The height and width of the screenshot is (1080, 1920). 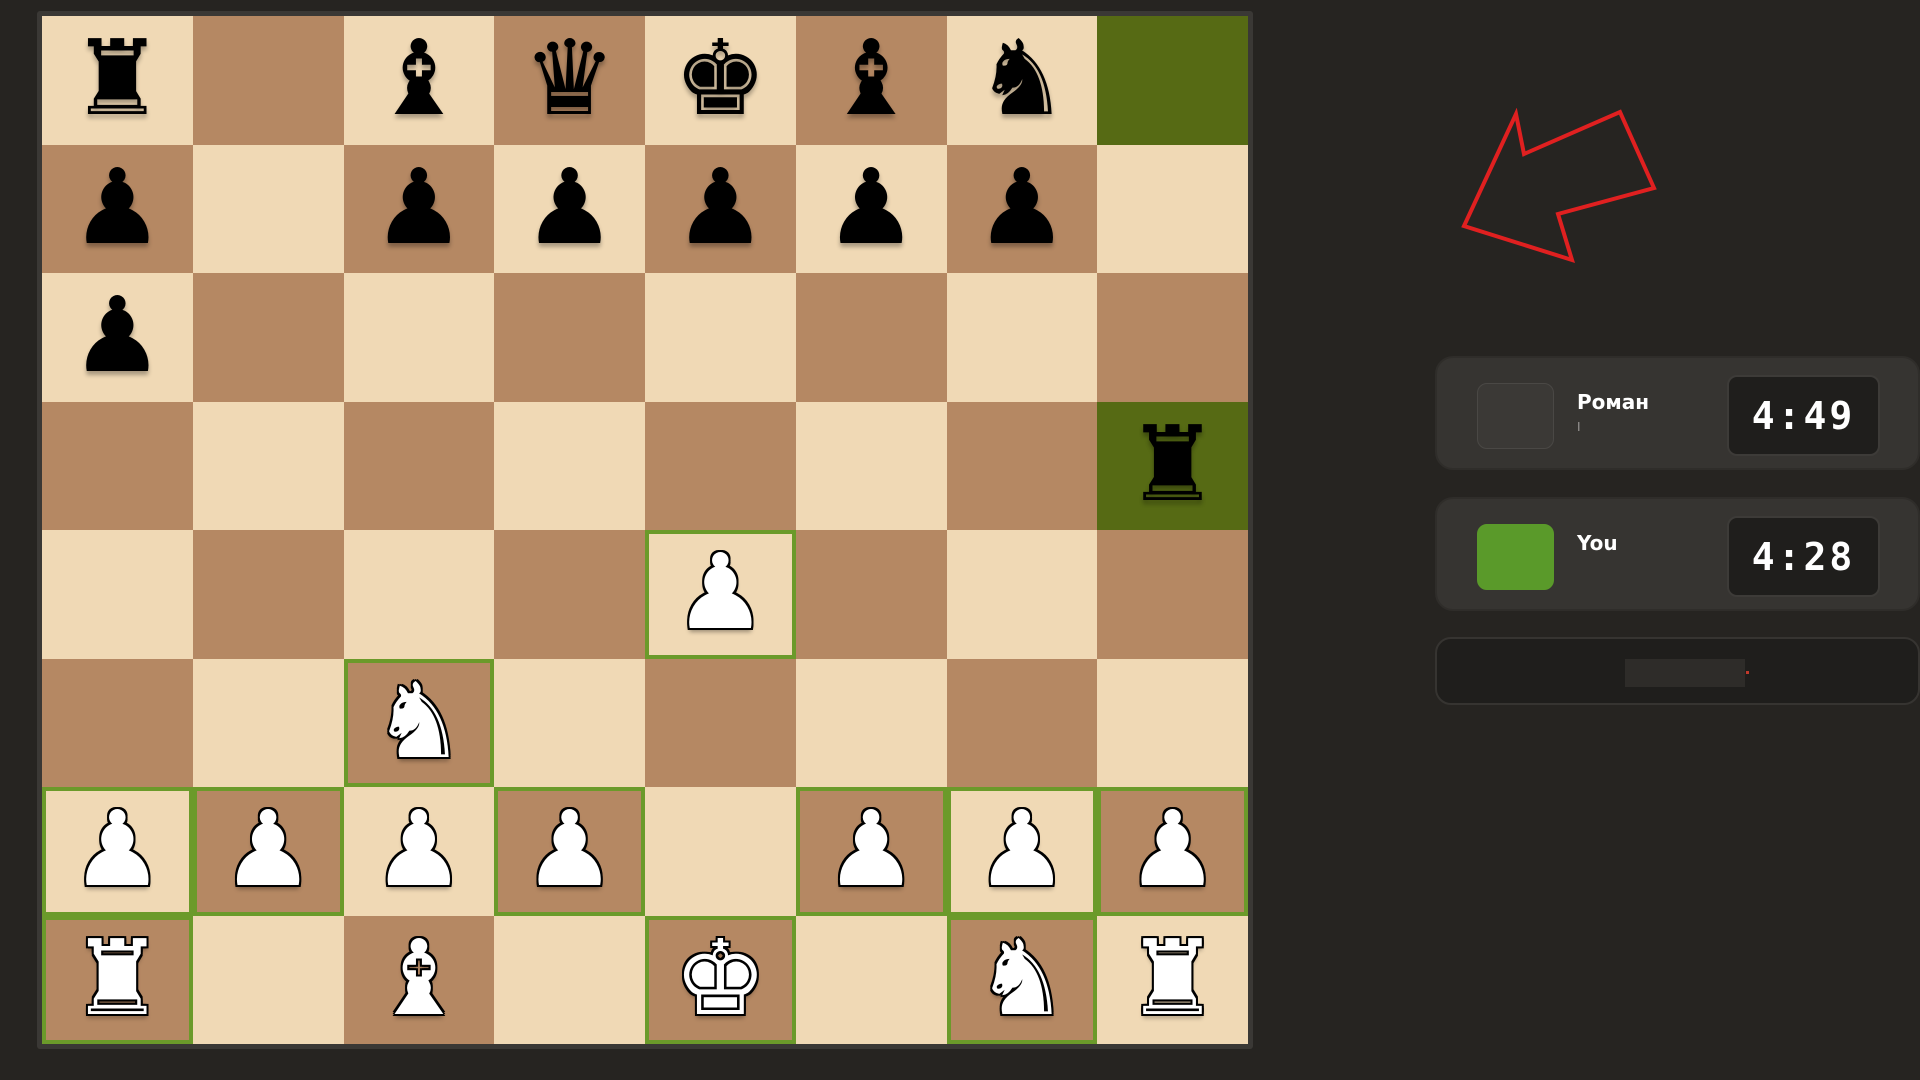 I want to click on square-e4: ♟, so click(x=720, y=594).